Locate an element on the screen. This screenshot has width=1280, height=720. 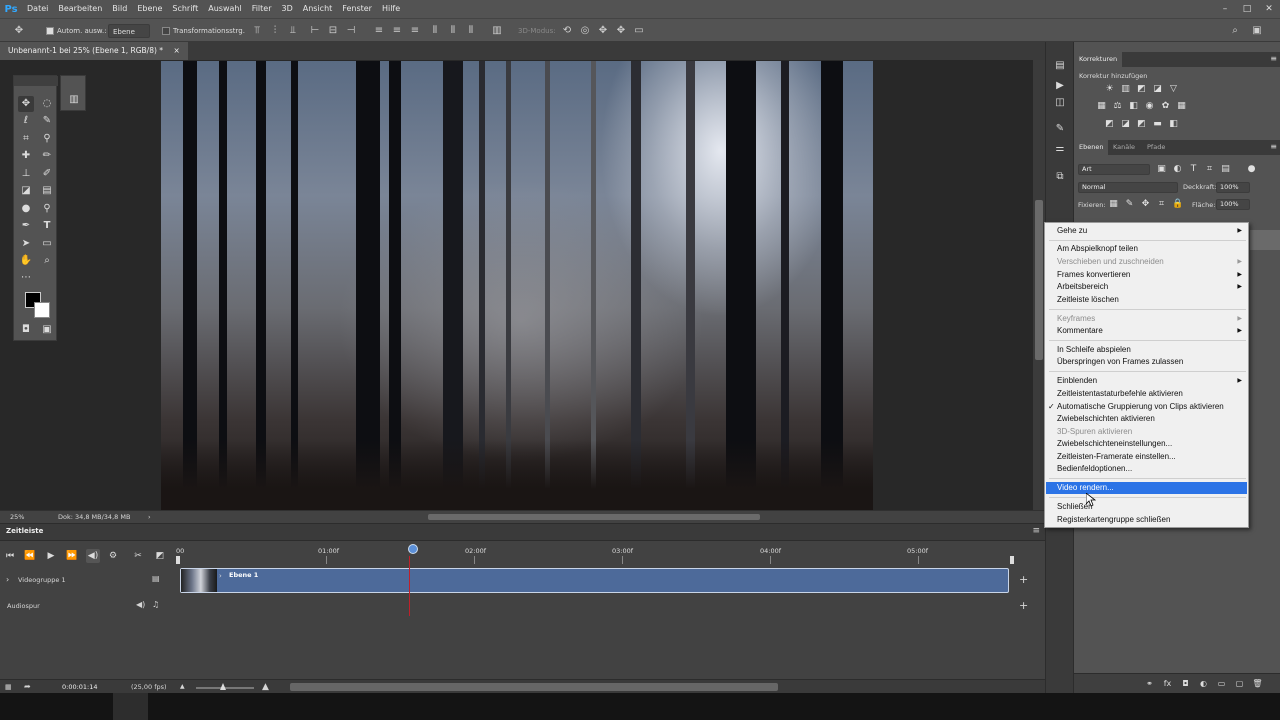
auto-select-checkbox is located at coordinates (50, 31).